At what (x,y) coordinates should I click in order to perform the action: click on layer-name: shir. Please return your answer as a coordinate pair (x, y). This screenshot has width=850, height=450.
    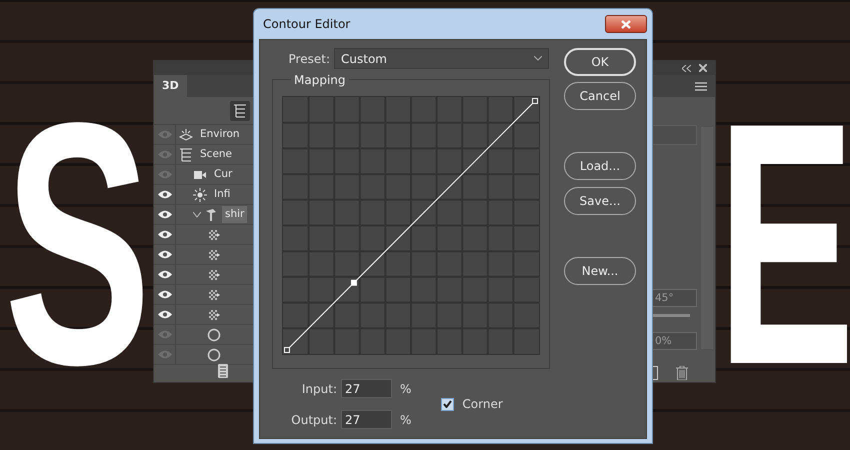
    Looking at the image, I should click on (235, 215).